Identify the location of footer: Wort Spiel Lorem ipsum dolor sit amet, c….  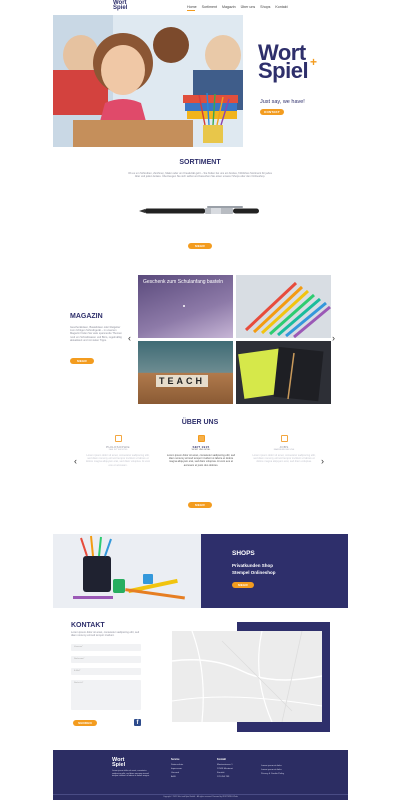
(200, 775).